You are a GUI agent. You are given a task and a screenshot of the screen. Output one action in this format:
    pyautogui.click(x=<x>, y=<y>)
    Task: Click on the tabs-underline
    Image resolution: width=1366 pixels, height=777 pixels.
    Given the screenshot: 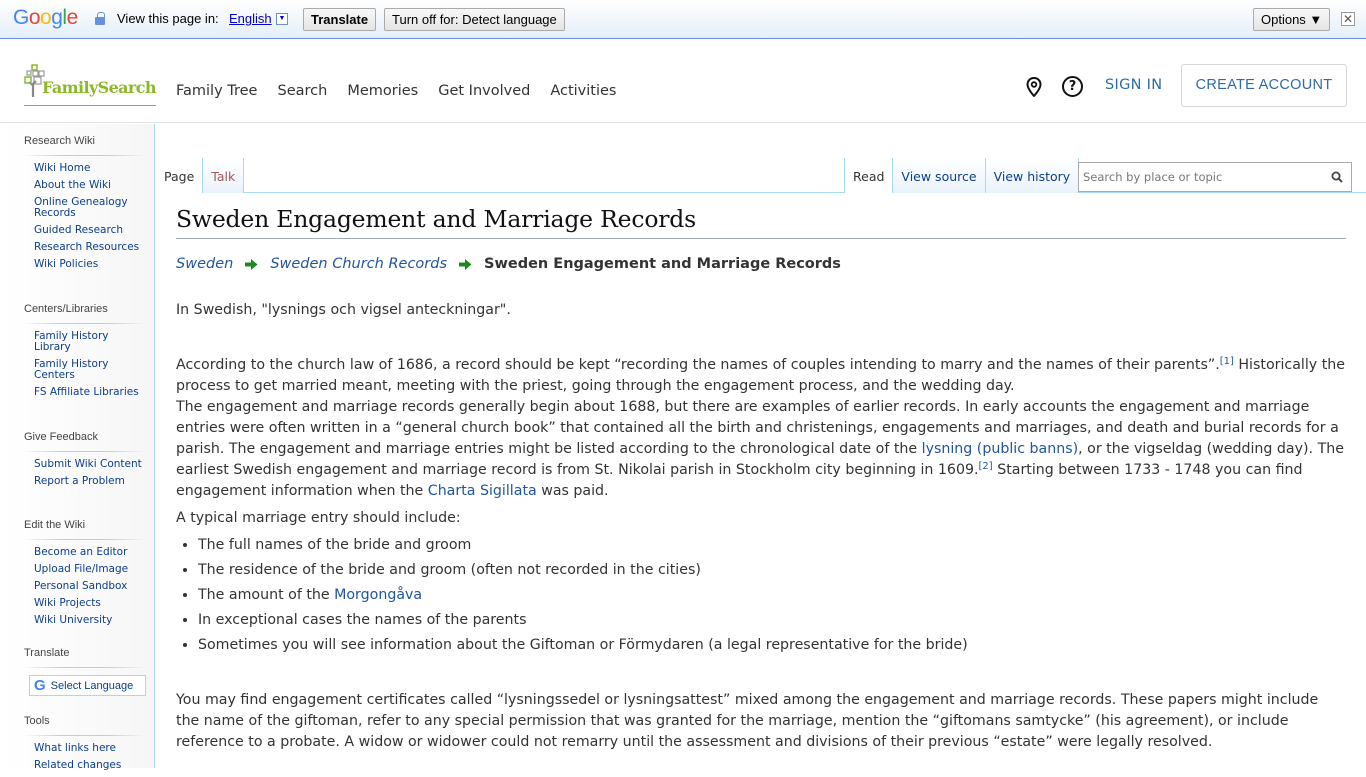 What is the action you would take?
    pyautogui.click(x=761, y=192)
    